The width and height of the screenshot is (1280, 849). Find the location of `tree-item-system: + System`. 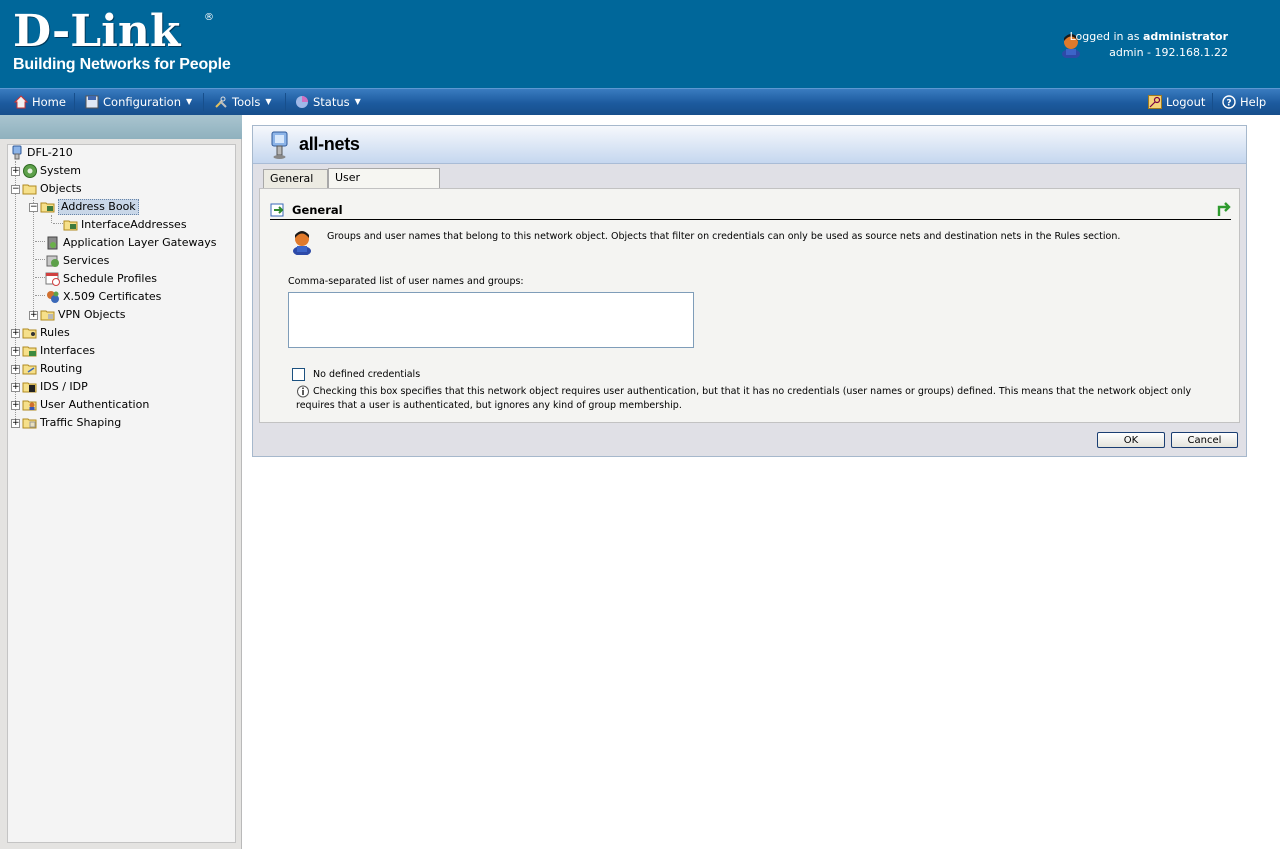

tree-item-system: + System is located at coordinates (46, 171).